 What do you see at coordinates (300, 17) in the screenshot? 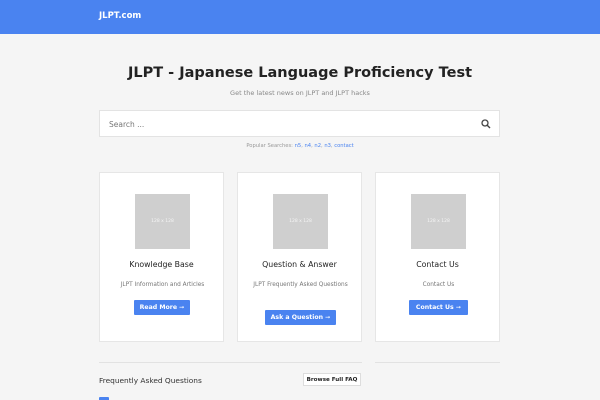
I see `top-navbar: JLPT.com` at bounding box center [300, 17].